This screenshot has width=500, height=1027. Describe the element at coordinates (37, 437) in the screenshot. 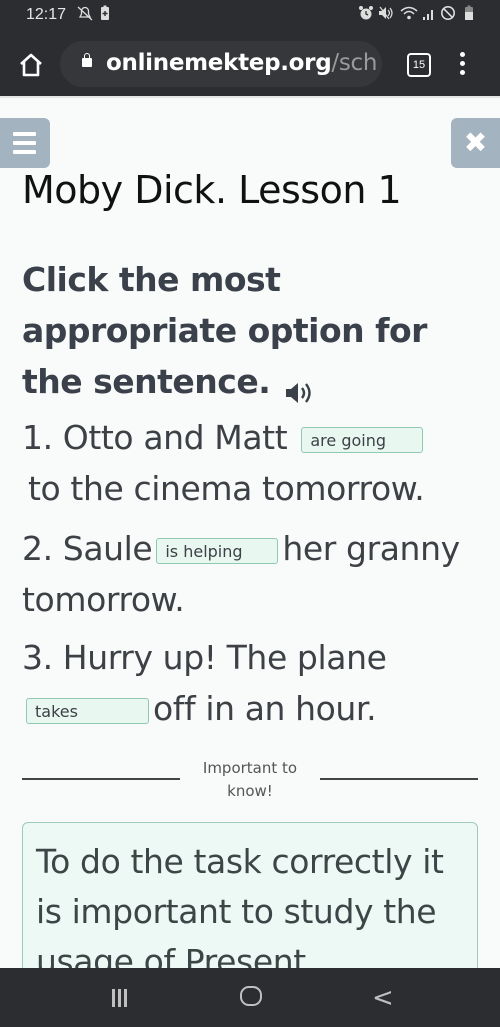

I see `question-number: 1.` at that location.